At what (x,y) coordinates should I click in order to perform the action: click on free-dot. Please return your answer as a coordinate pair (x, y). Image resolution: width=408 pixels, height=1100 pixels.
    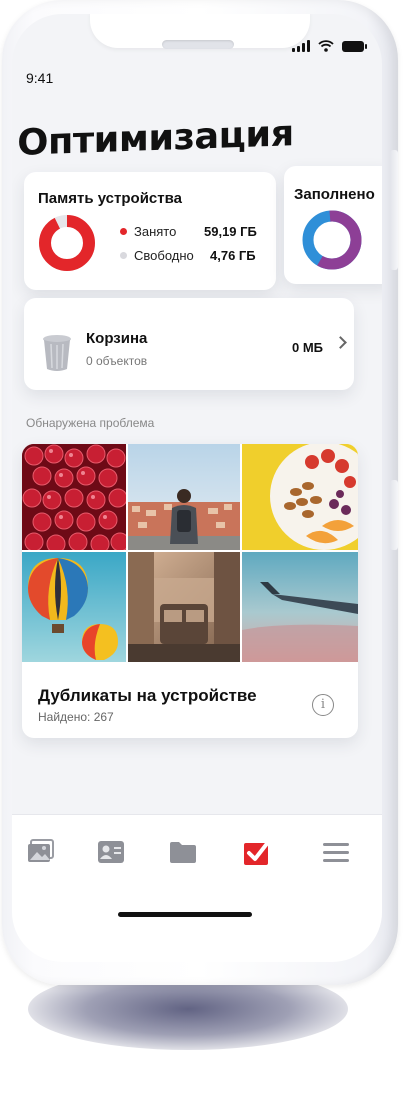
    Looking at the image, I should click on (123, 255).